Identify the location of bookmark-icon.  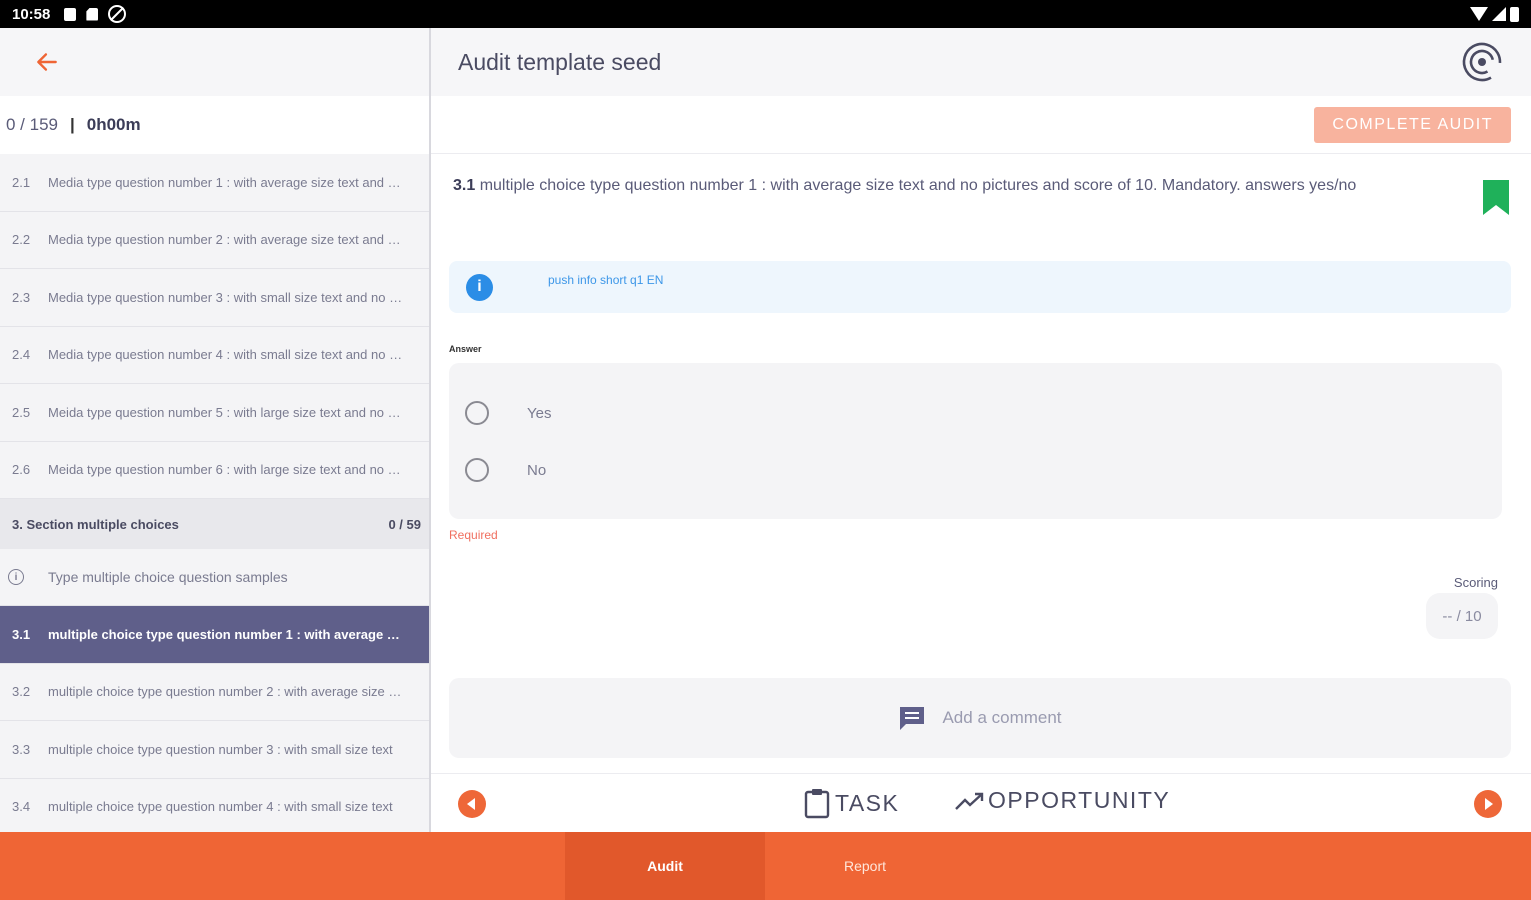
(1496, 197).